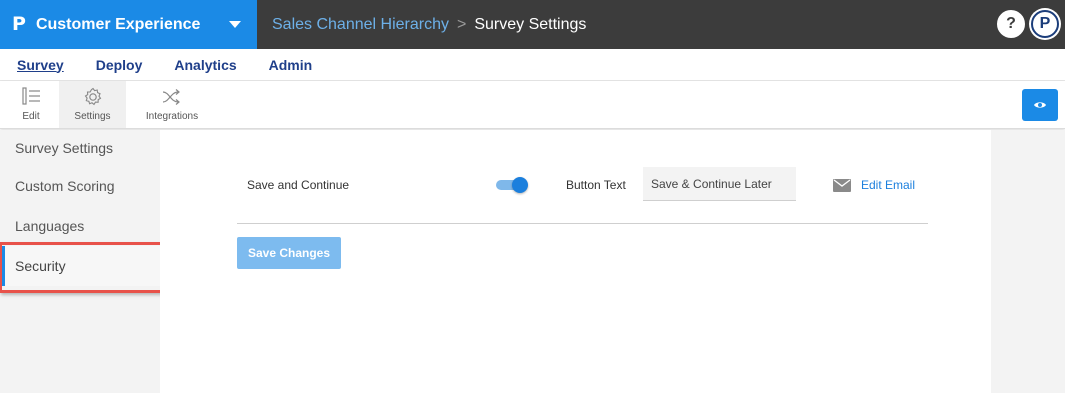  Describe the element at coordinates (532, 105) in the screenshot. I see `toolbar: Edit Settings Integrations` at that location.